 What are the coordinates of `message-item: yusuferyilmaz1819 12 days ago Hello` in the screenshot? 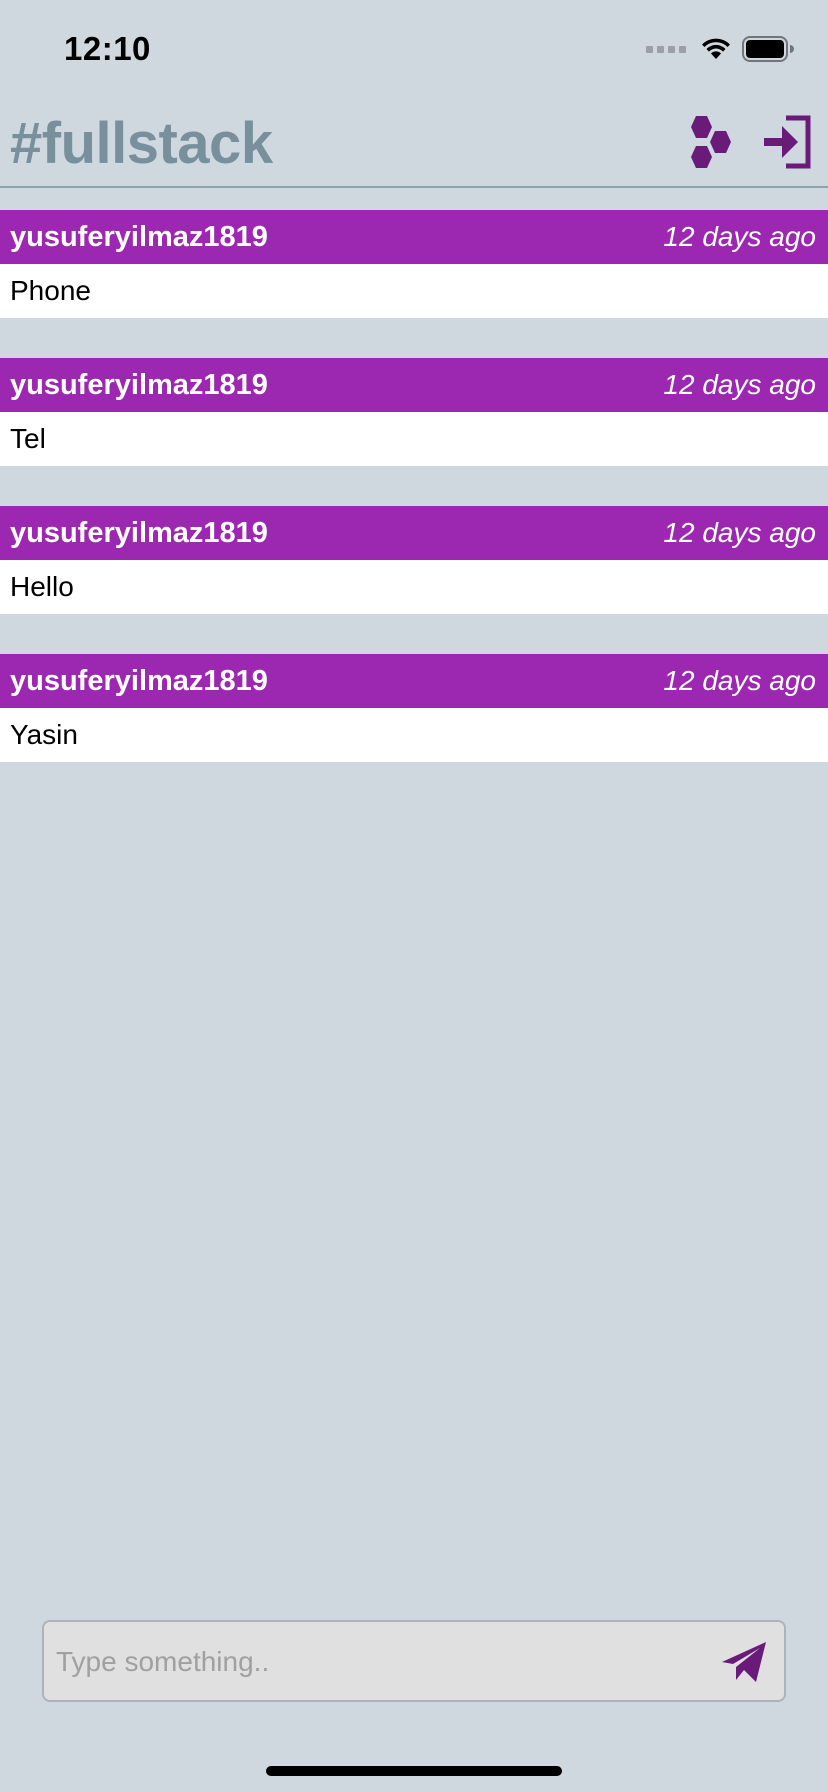 It's located at (414, 560).